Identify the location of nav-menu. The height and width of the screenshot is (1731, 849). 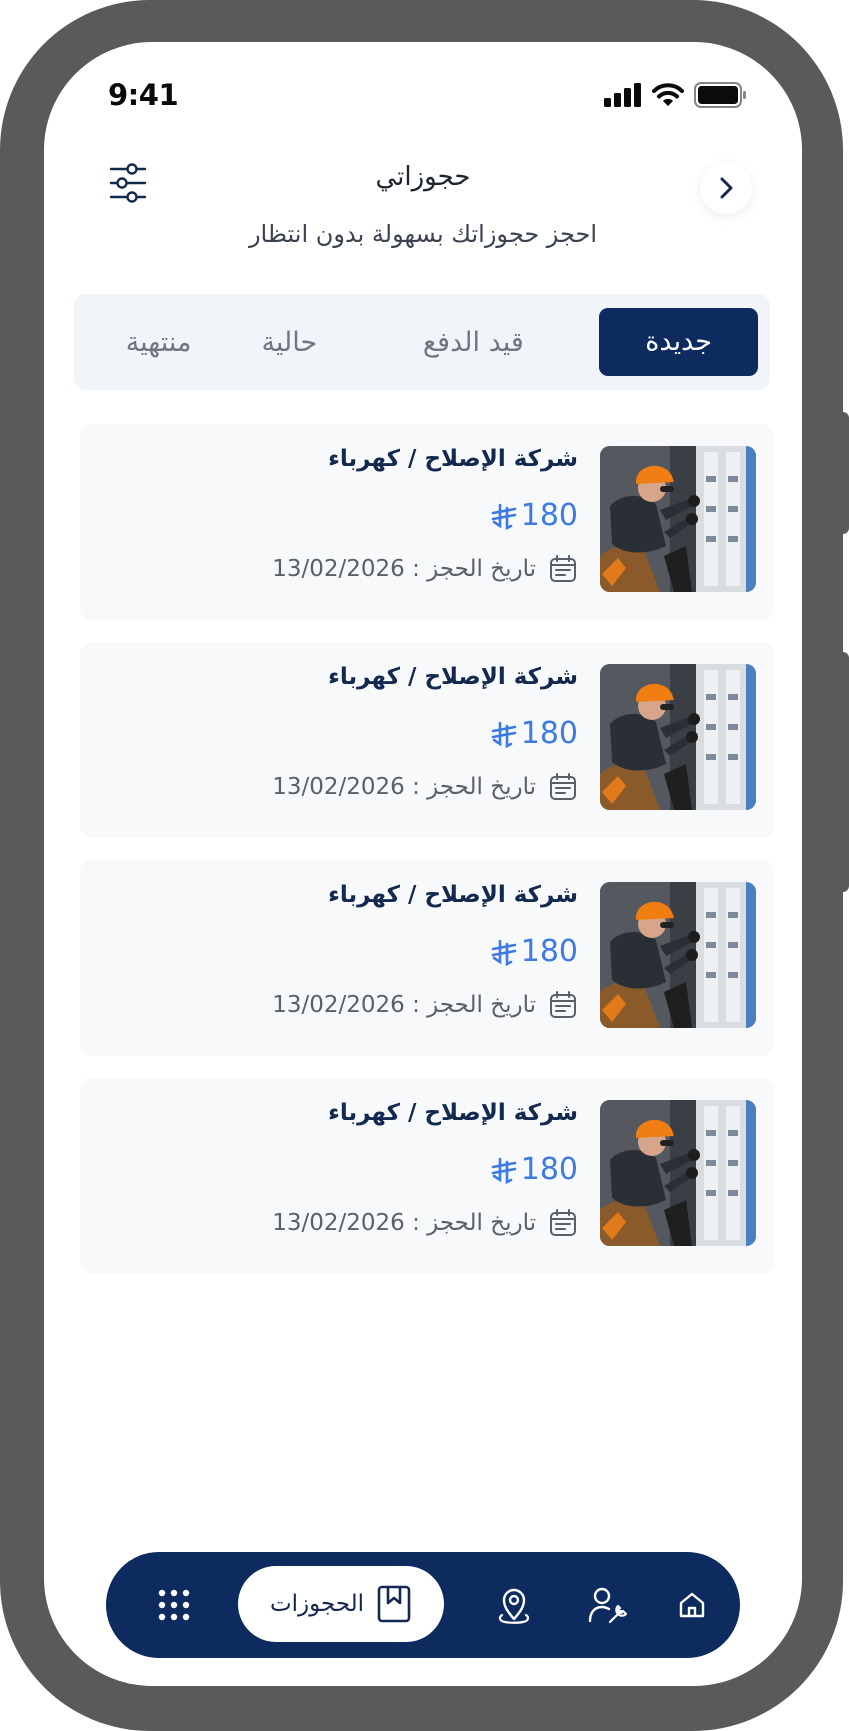
(174, 1605).